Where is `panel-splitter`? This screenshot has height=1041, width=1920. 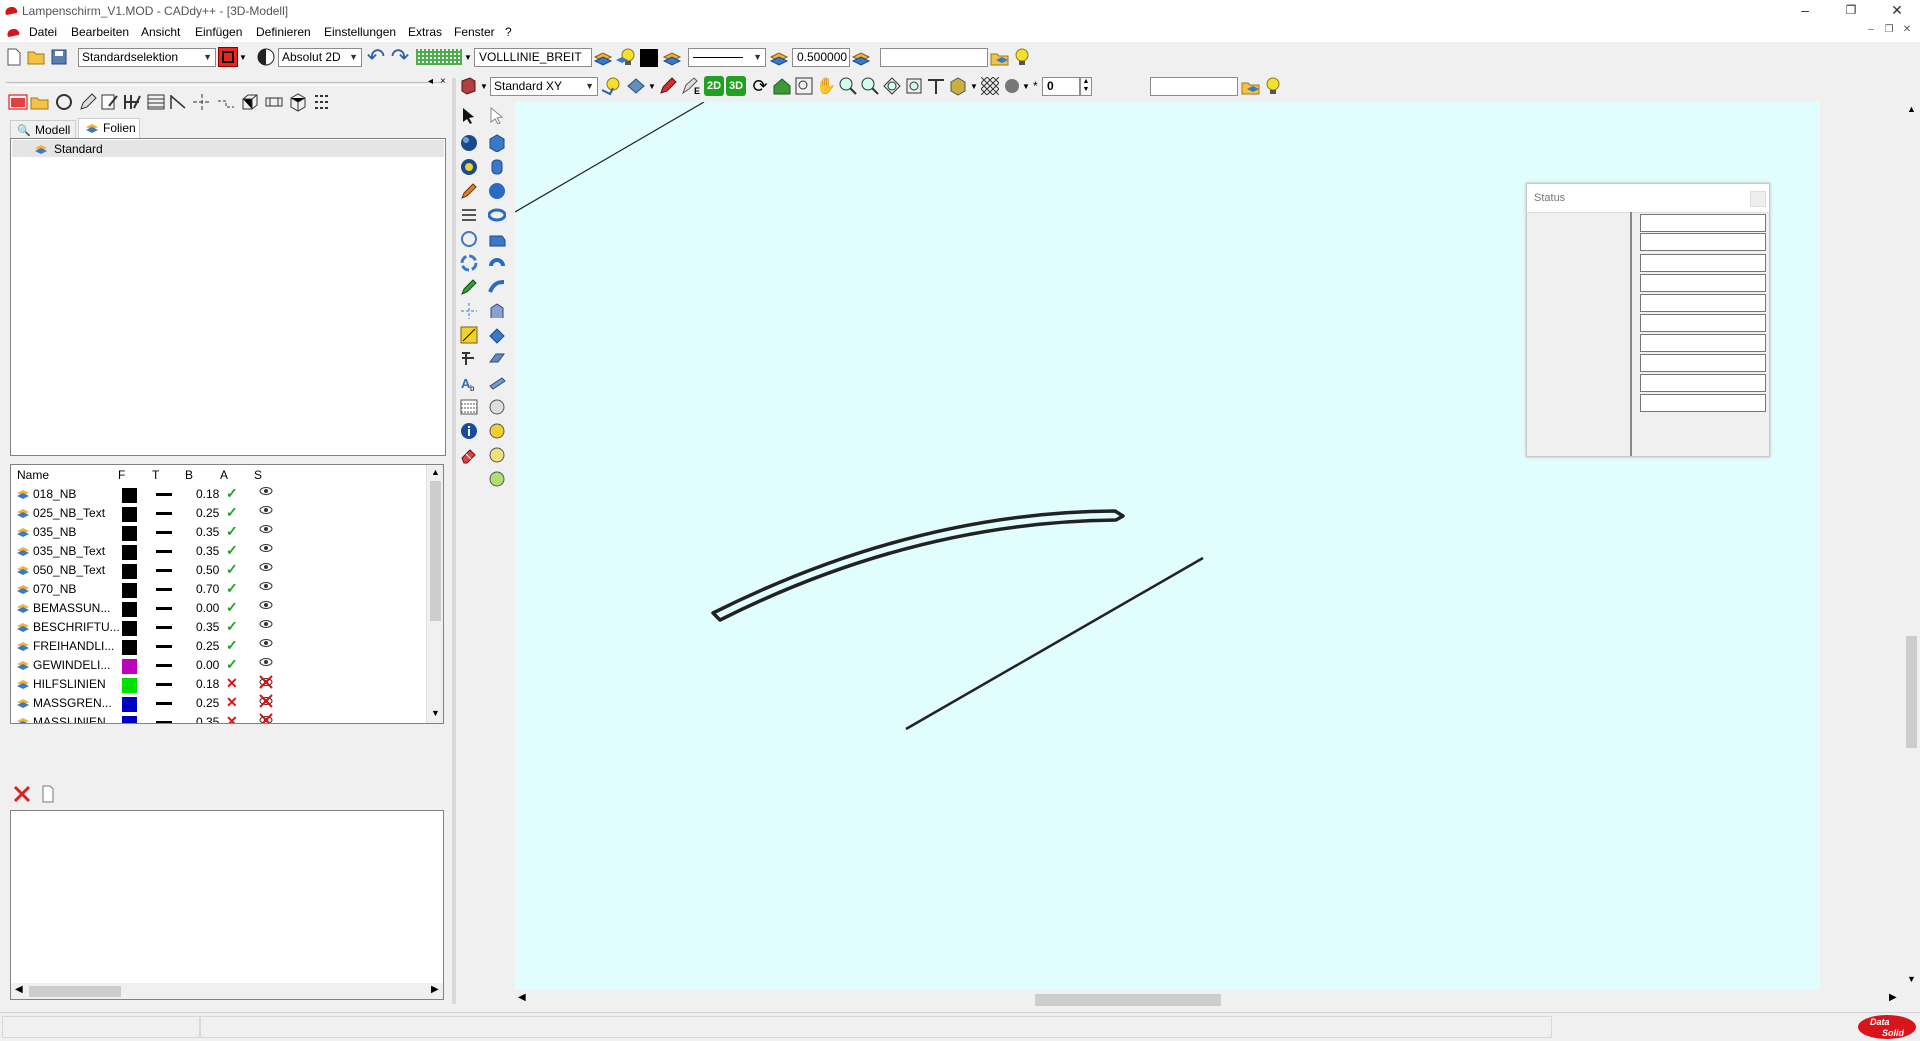
panel-splitter is located at coordinates (454, 541).